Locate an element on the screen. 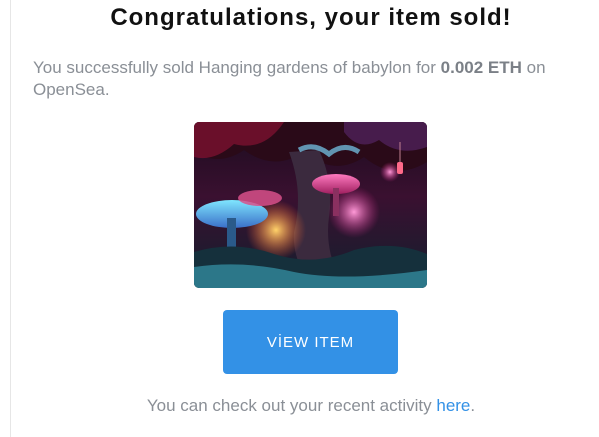 The image size is (599, 437). artwork-illustration is located at coordinates (310, 205).